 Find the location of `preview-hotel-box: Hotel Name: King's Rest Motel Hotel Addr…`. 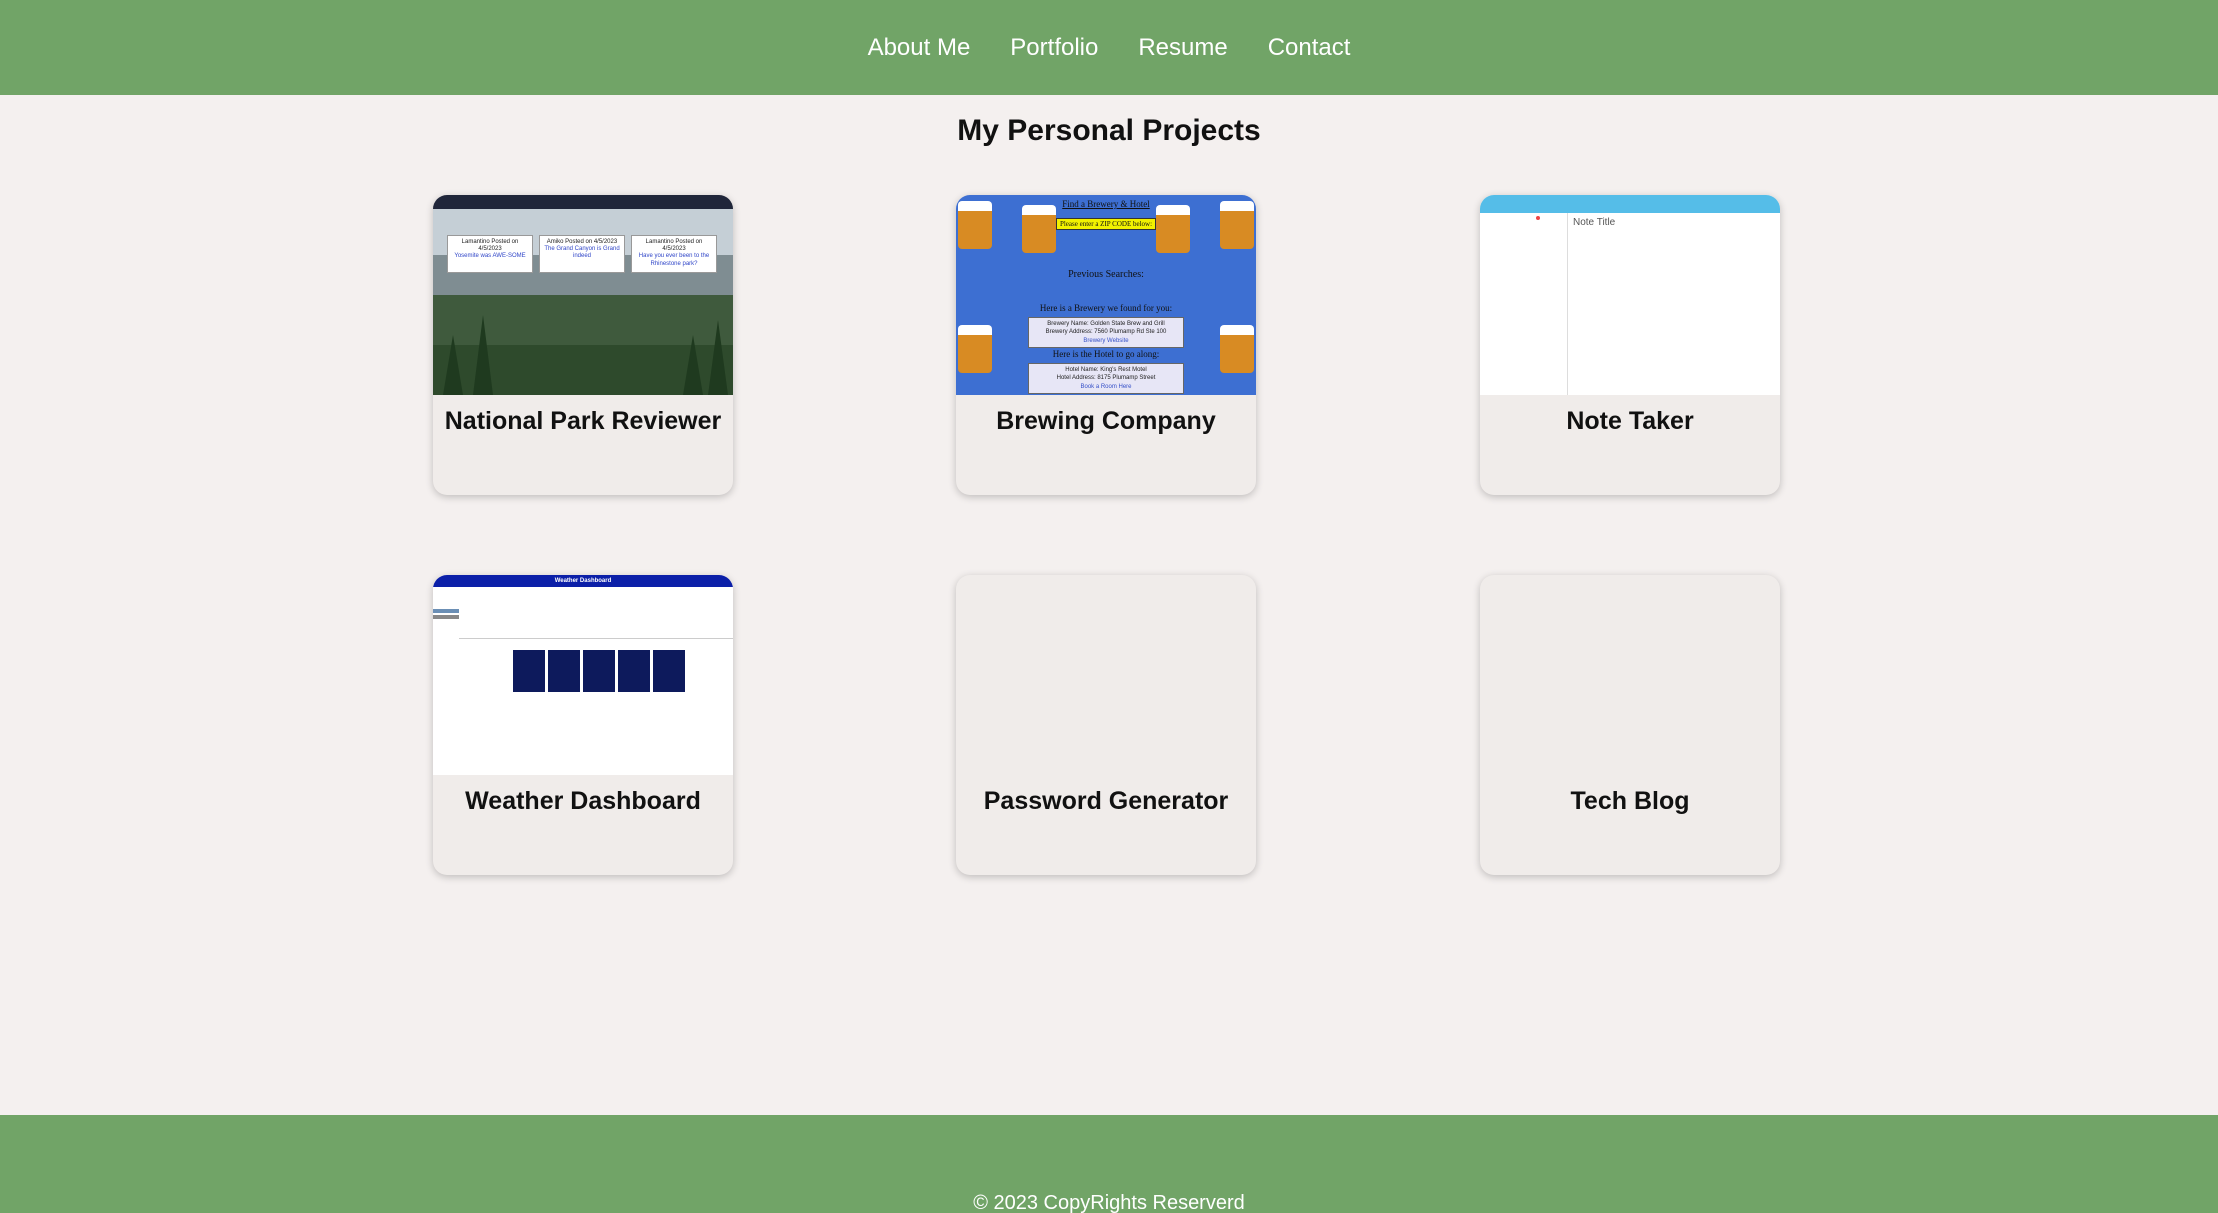

preview-hotel-box: Hotel Name: King's Rest Motel Hotel Addr… is located at coordinates (1106, 379).